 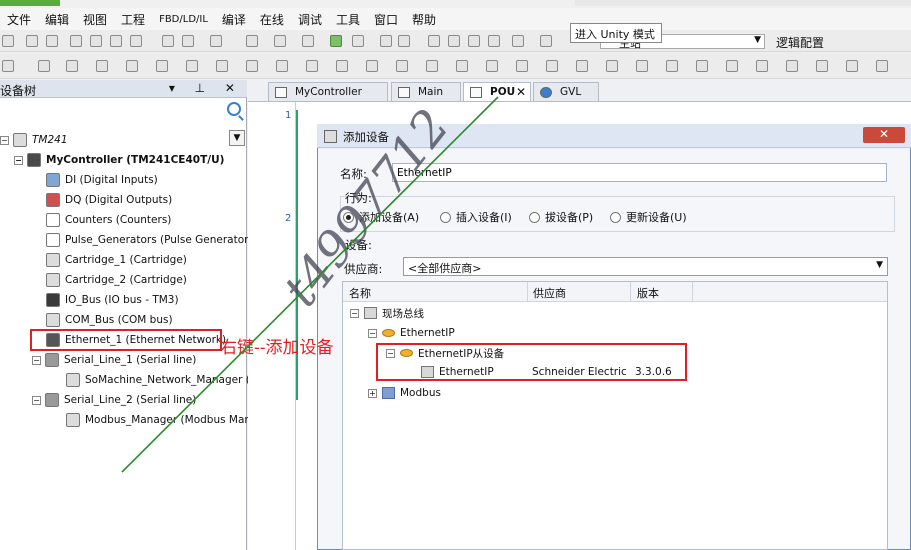 I want to click on tree-item-dq: DQ (Digital Outputs), so click(x=109, y=200).